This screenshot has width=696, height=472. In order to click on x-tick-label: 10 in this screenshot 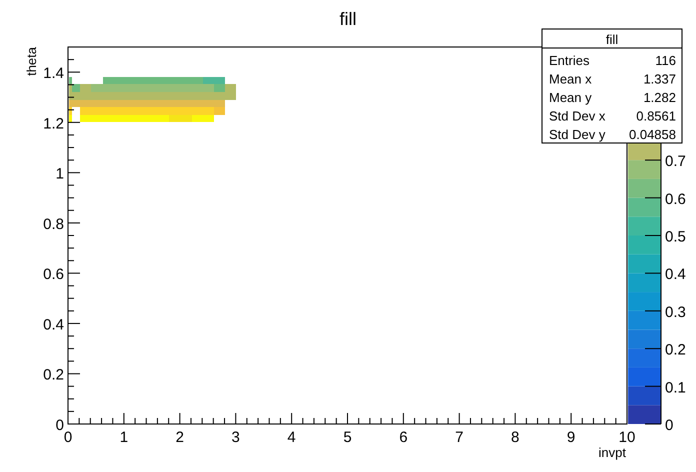, I will do `click(627, 437)`.